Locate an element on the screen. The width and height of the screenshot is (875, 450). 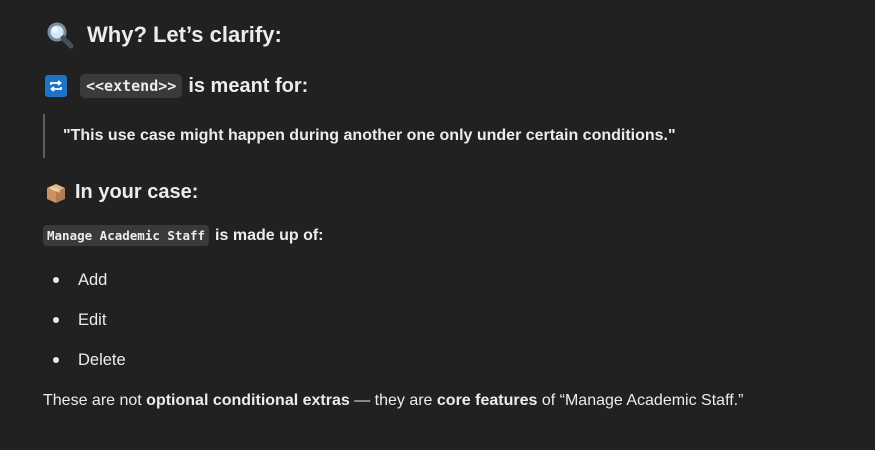
summary-part1: These are not is located at coordinates (95, 400).